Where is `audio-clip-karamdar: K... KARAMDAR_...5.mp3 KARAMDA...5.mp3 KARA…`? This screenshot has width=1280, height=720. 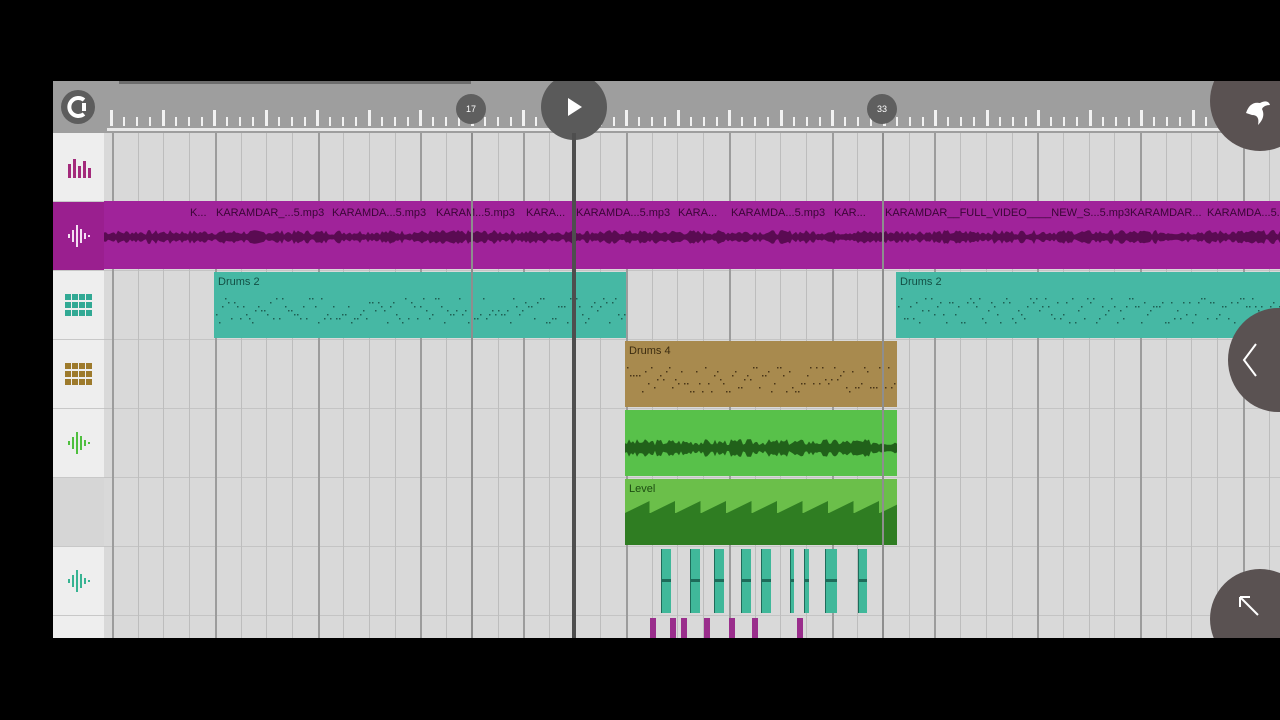 audio-clip-karamdar: K... KARAMDAR_...5.mp3 KARAMDA...5.mp3 KARA… is located at coordinates (692, 235).